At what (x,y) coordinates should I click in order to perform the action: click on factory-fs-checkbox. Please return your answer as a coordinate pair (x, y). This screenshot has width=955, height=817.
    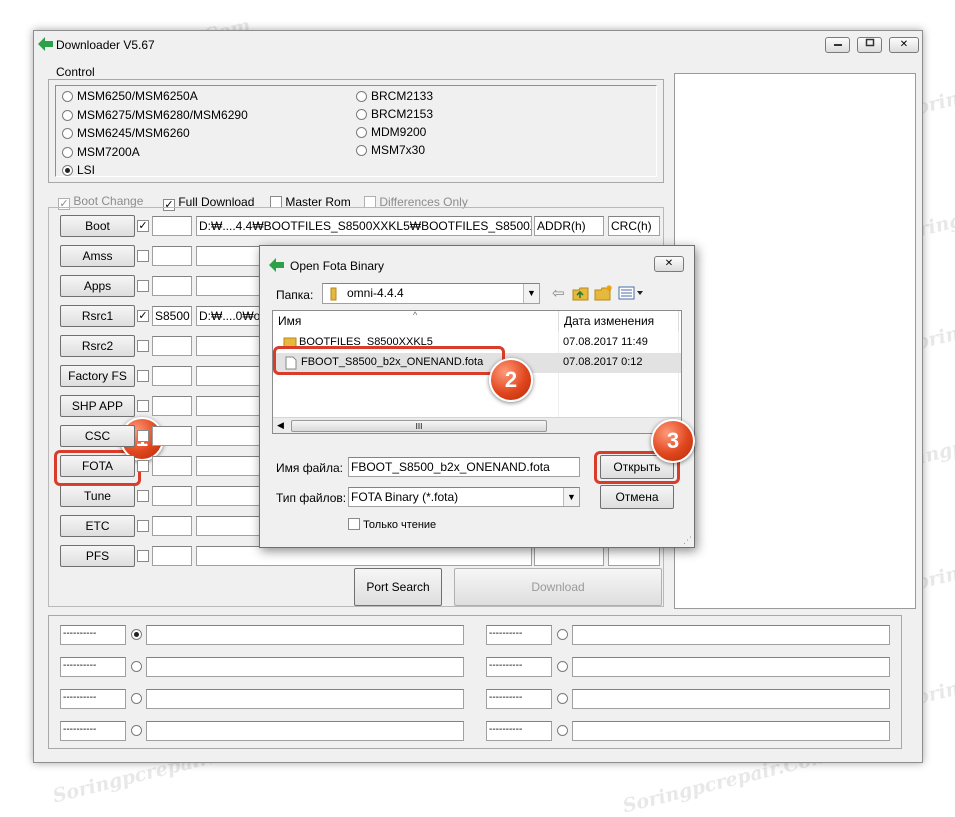
    Looking at the image, I should click on (143, 376).